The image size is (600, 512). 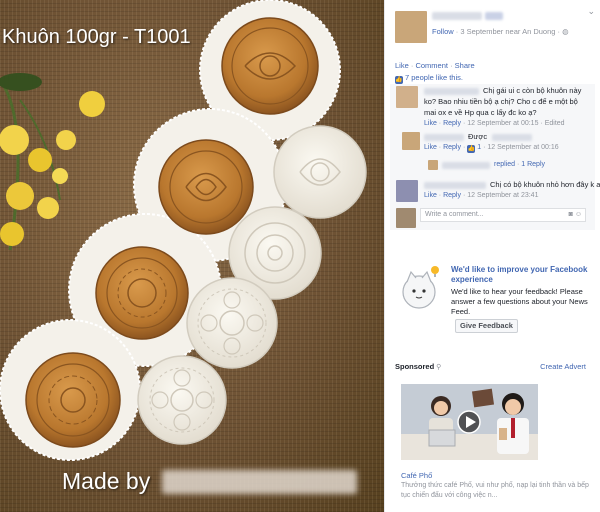 What do you see at coordinates (522, 147) in the screenshot?
I see `reply-time: 12 September at 00:16` at bounding box center [522, 147].